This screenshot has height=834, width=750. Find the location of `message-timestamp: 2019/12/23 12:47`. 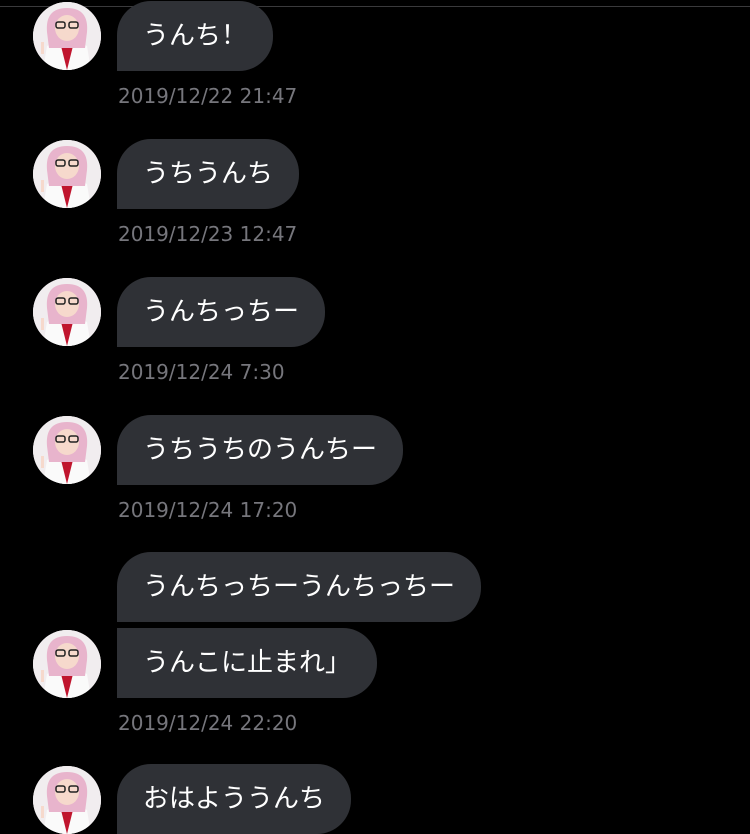

message-timestamp: 2019/12/23 12:47 is located at coordinates (208, 234).